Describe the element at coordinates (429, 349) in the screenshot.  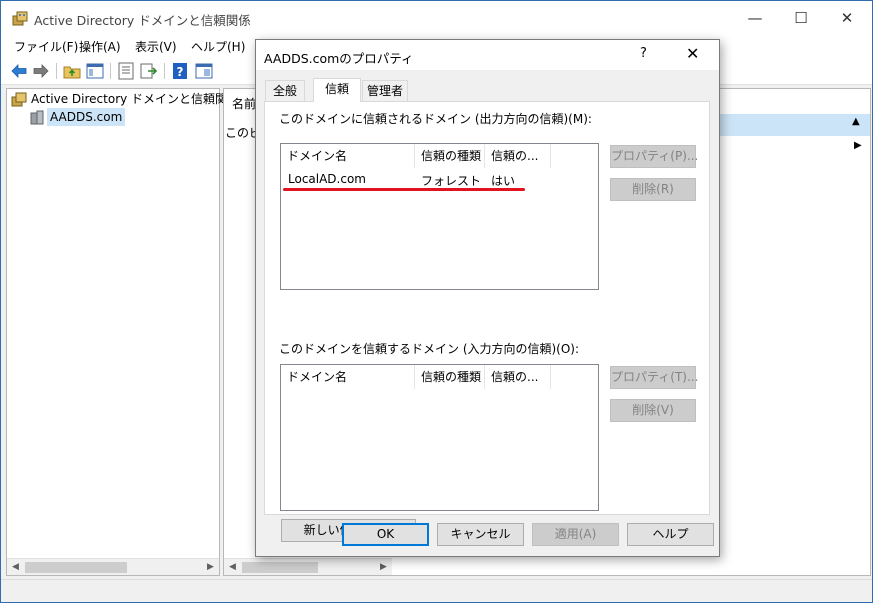
I see `incoming-trusts-label: このドメインを信頼するドメイン (入力方向の信頼)(O):` at that location.